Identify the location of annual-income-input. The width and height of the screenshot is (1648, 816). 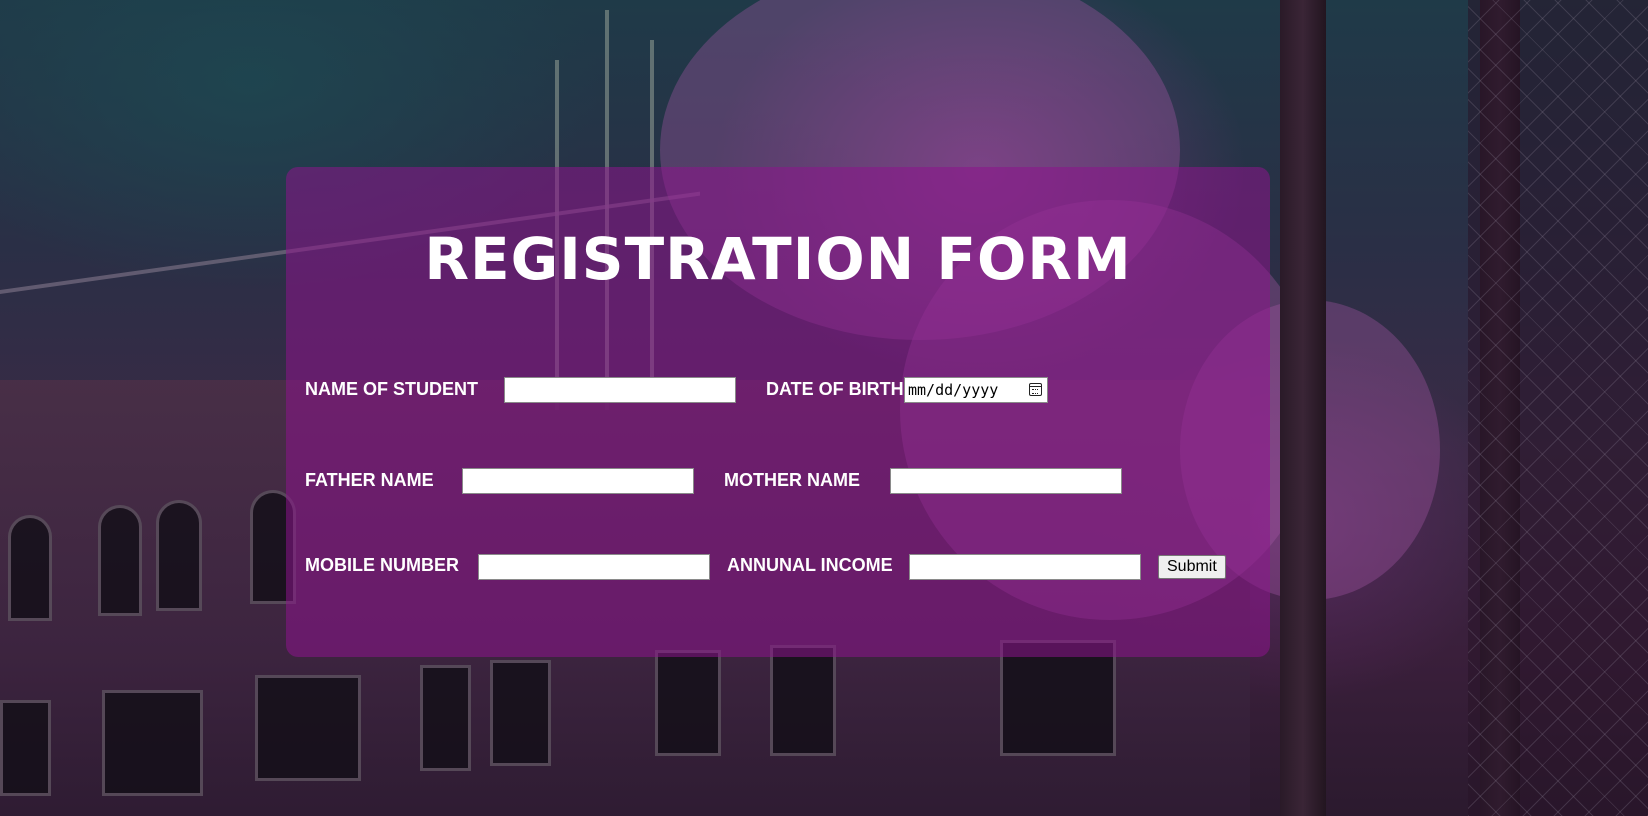
(1025, 567).